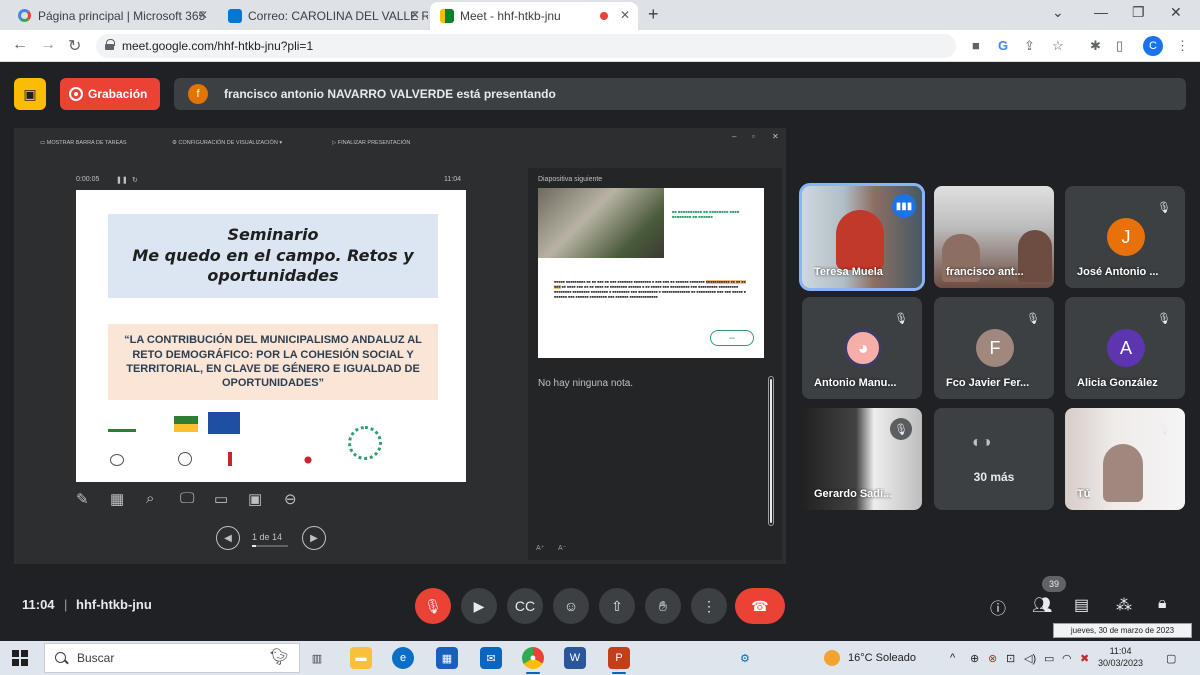  I want to click on scroll-thumb, so click(771, 451).